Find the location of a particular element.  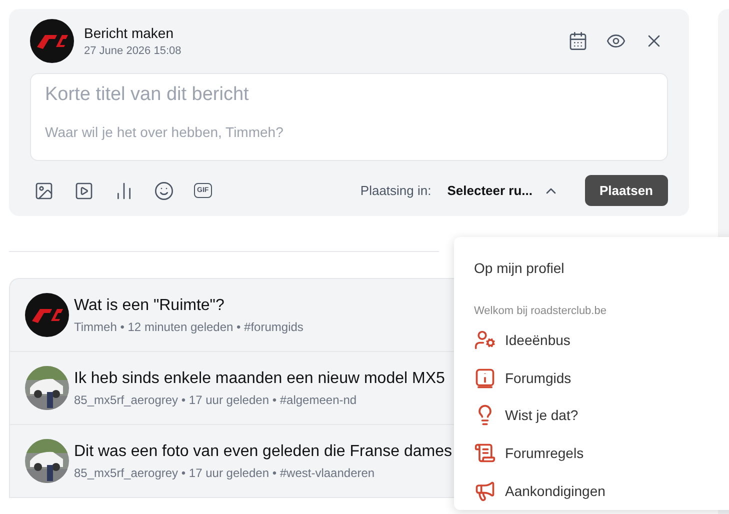

post-button: Plaatsen is located at coordinates (626, 190).